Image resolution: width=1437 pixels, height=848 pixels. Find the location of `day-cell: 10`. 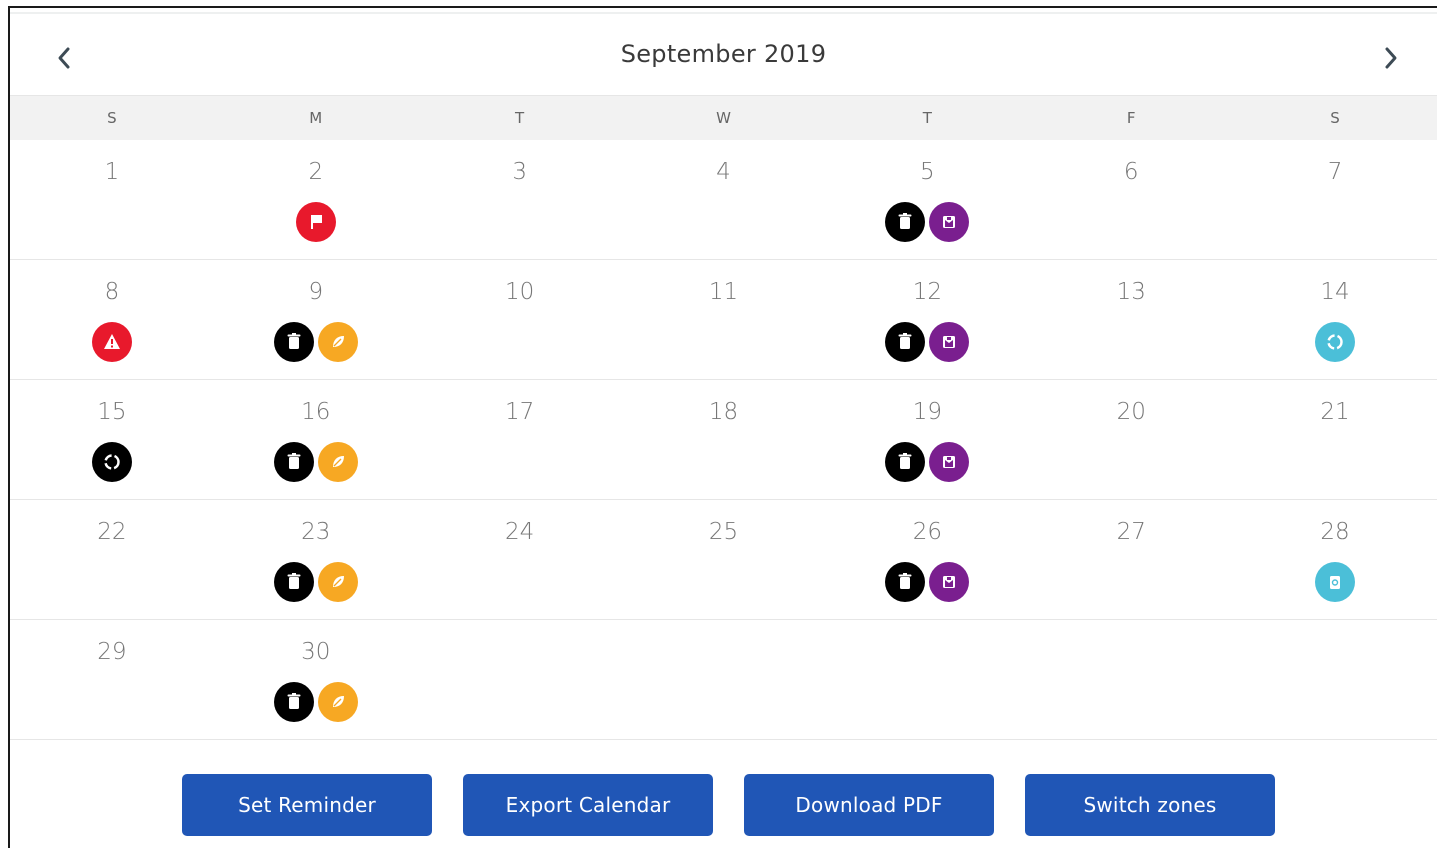

day-cell: 10 is located at coordinates (520, 319).